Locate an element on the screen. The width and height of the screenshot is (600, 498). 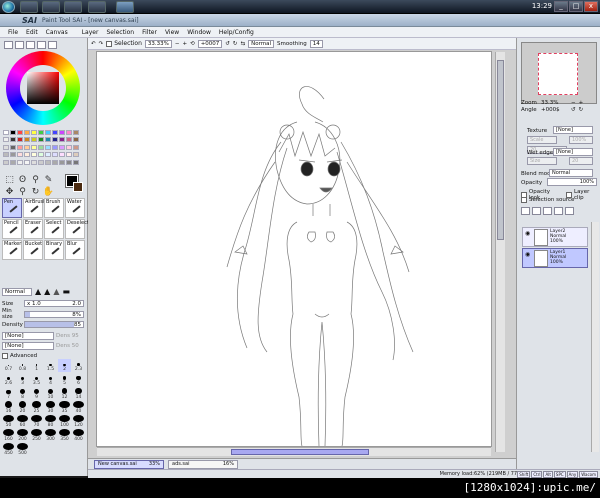
layer-list-scrollbar is located at coordinates (595, 337).